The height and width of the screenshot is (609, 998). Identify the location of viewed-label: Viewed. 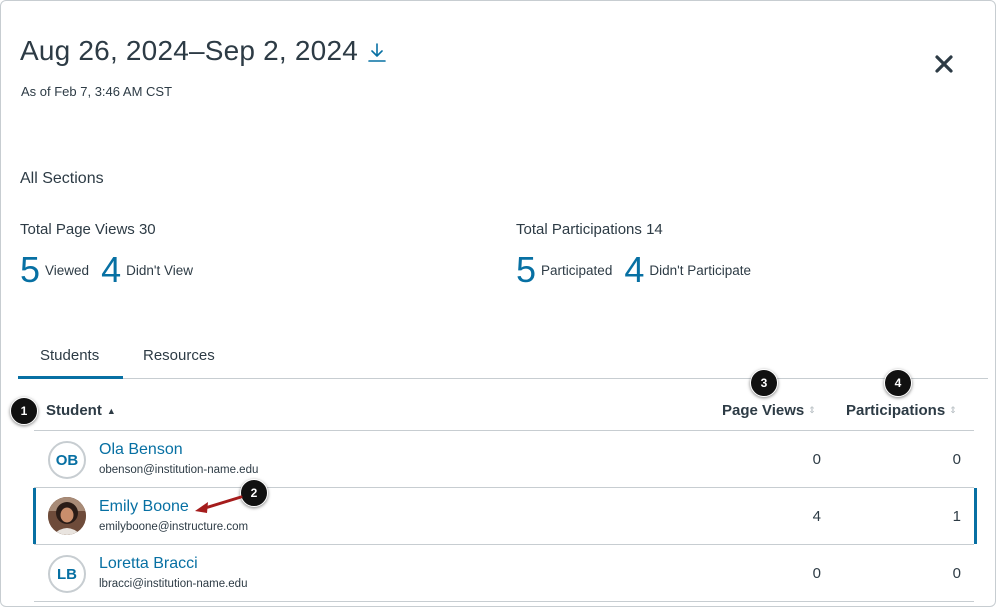
(67, 270).